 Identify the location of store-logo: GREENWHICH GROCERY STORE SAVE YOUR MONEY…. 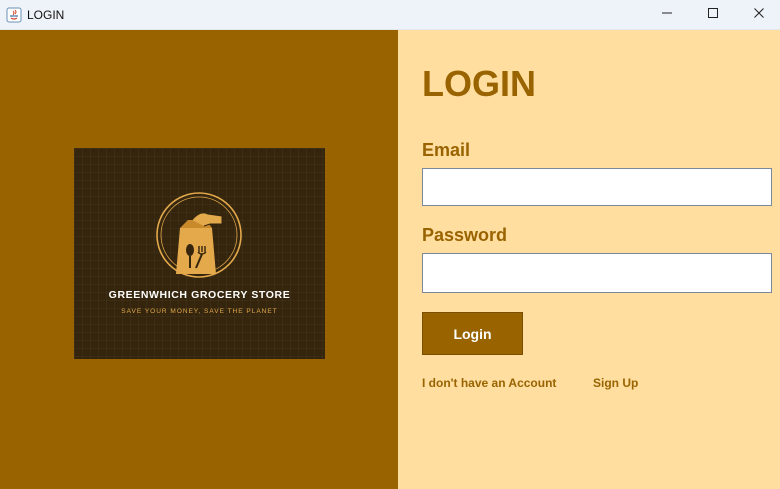
(199, 253).